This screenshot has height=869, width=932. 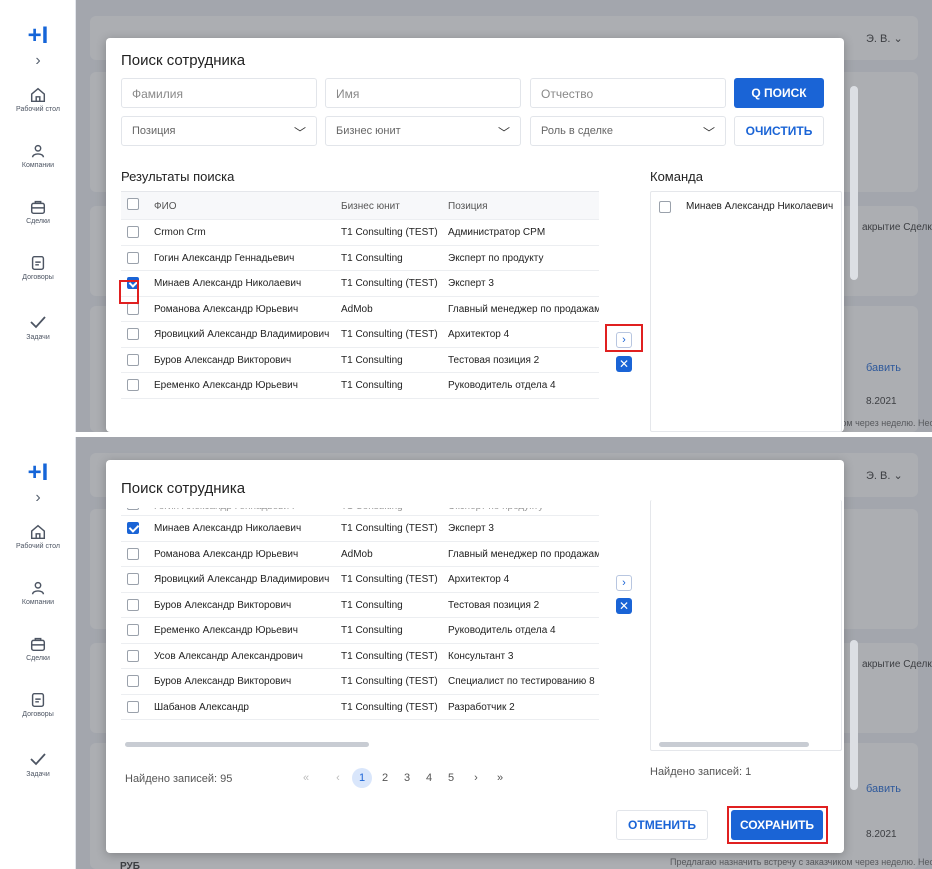 I want to click on page-next-button: ›, so click(x=476, y=778).